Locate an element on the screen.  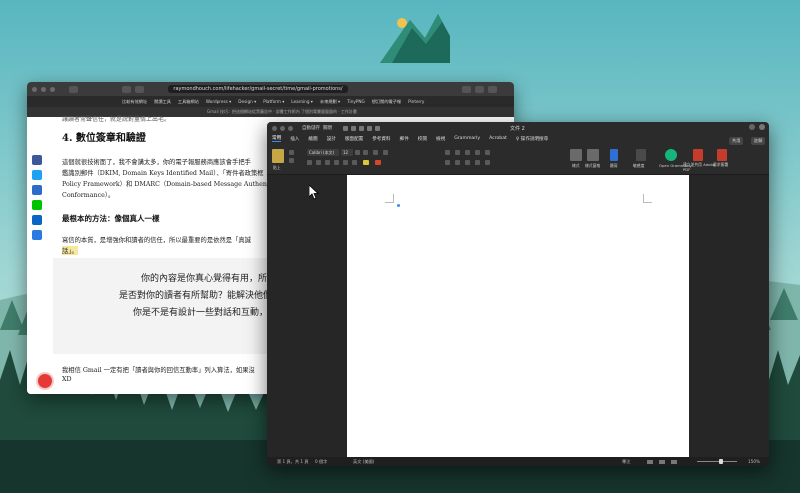
align-center-icon is located at coordinates (457, 162).